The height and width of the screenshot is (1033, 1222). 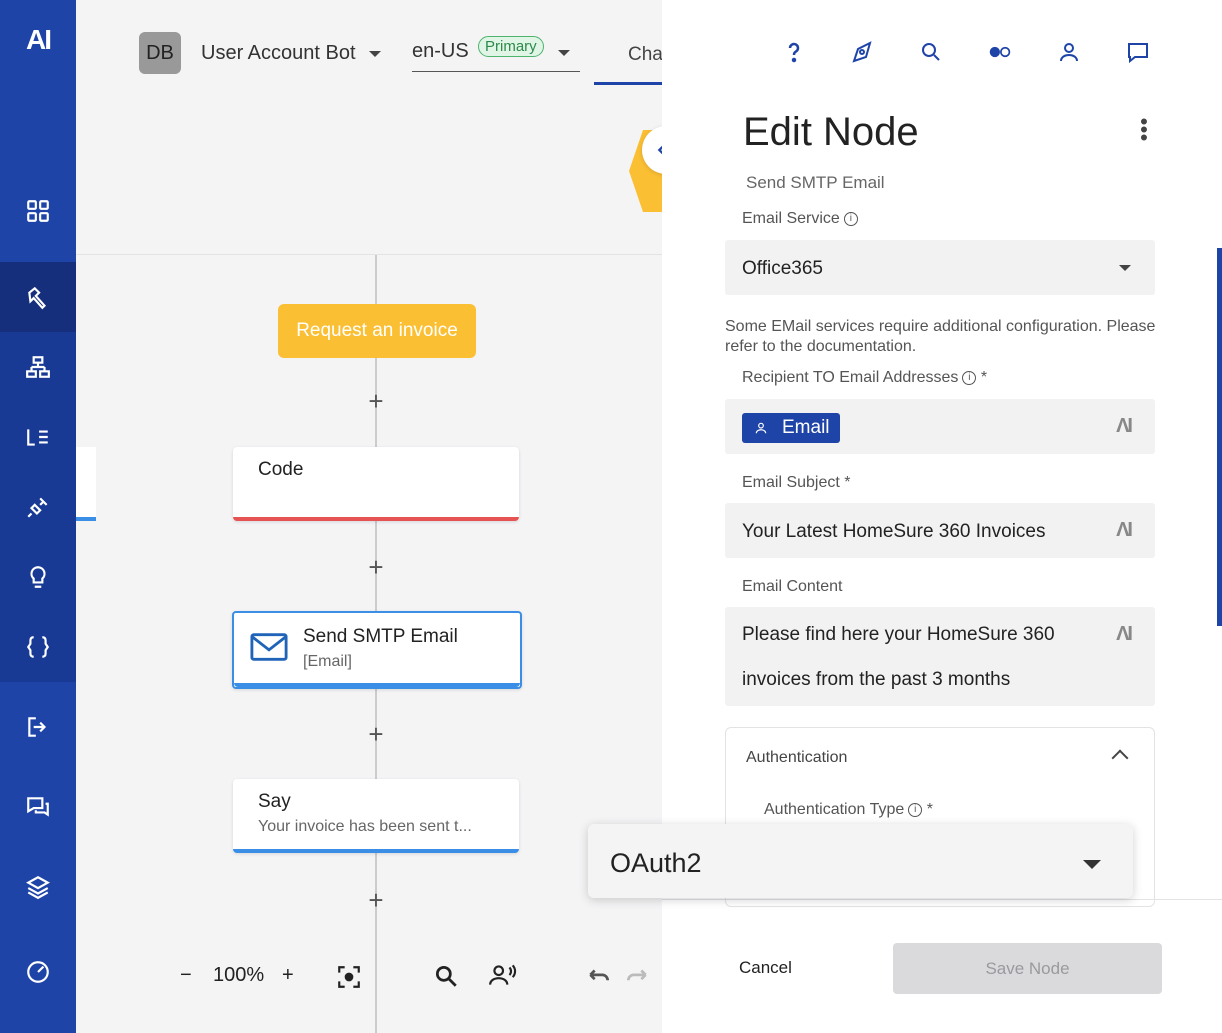 I want to click on nav-build, so click(x=38, y=297).